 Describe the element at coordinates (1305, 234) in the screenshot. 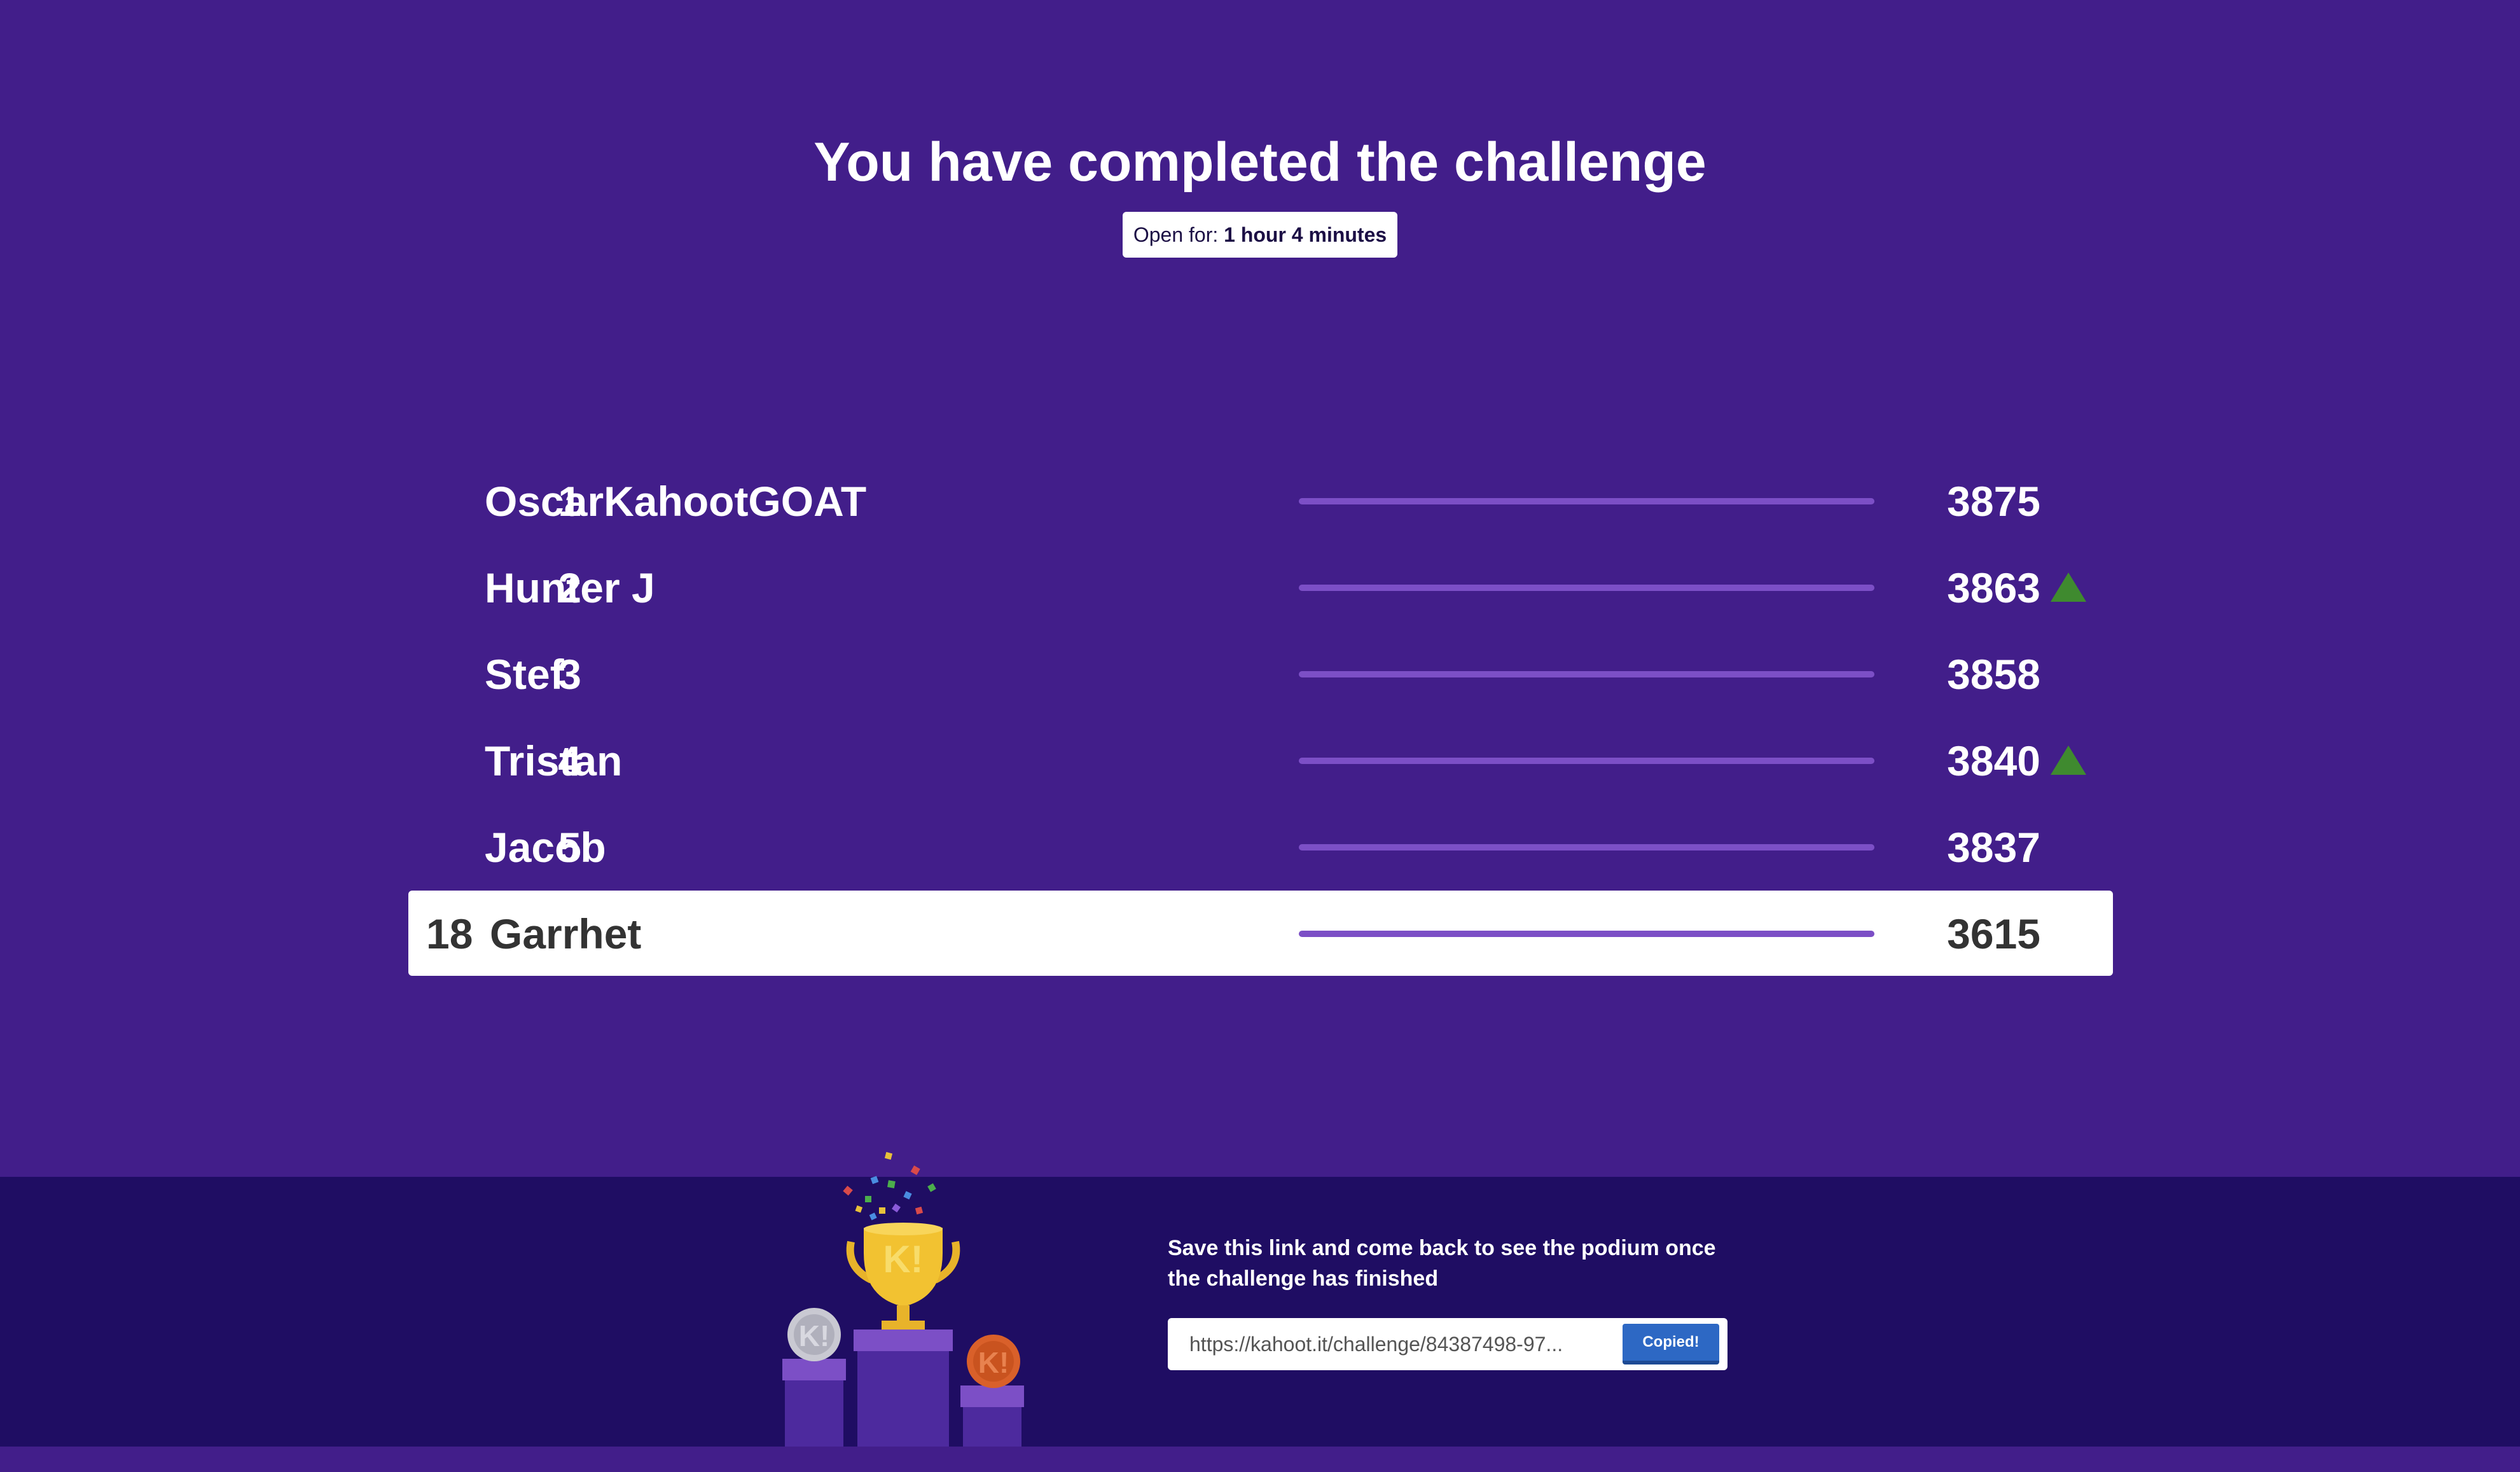

I see `open-for-value: 1 hour 4 minutes` at that location.